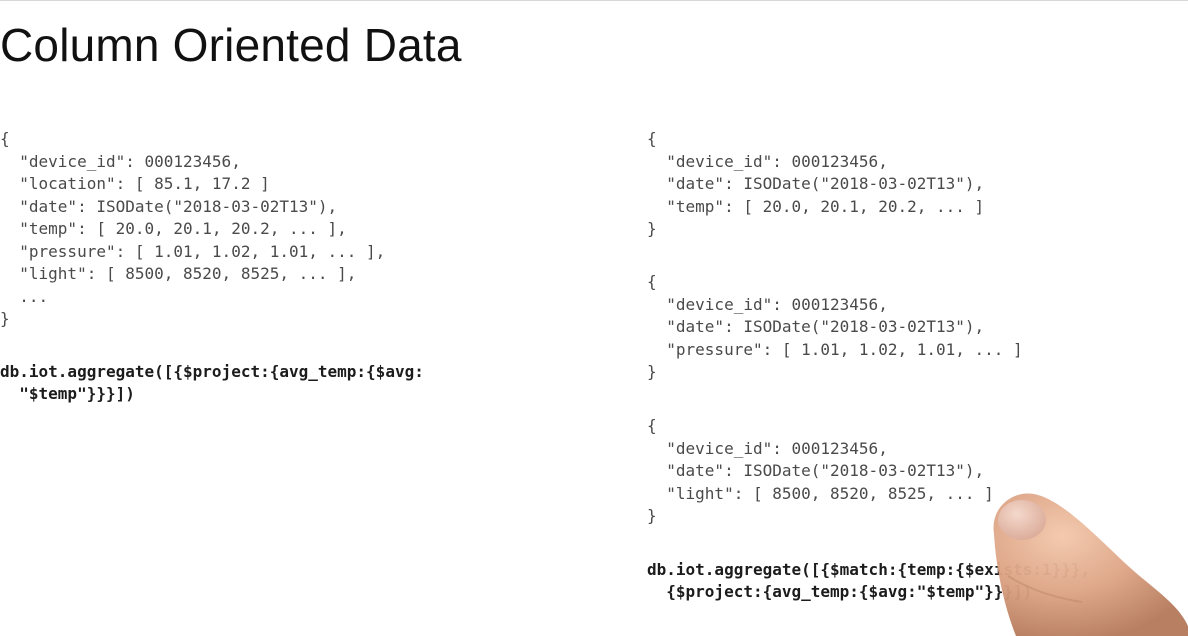 The height and width of the screenshot is (636, 1188). I want to click on code-line: "light": [ 8500, 8520, 8525, ... ],, so click(178, 273).